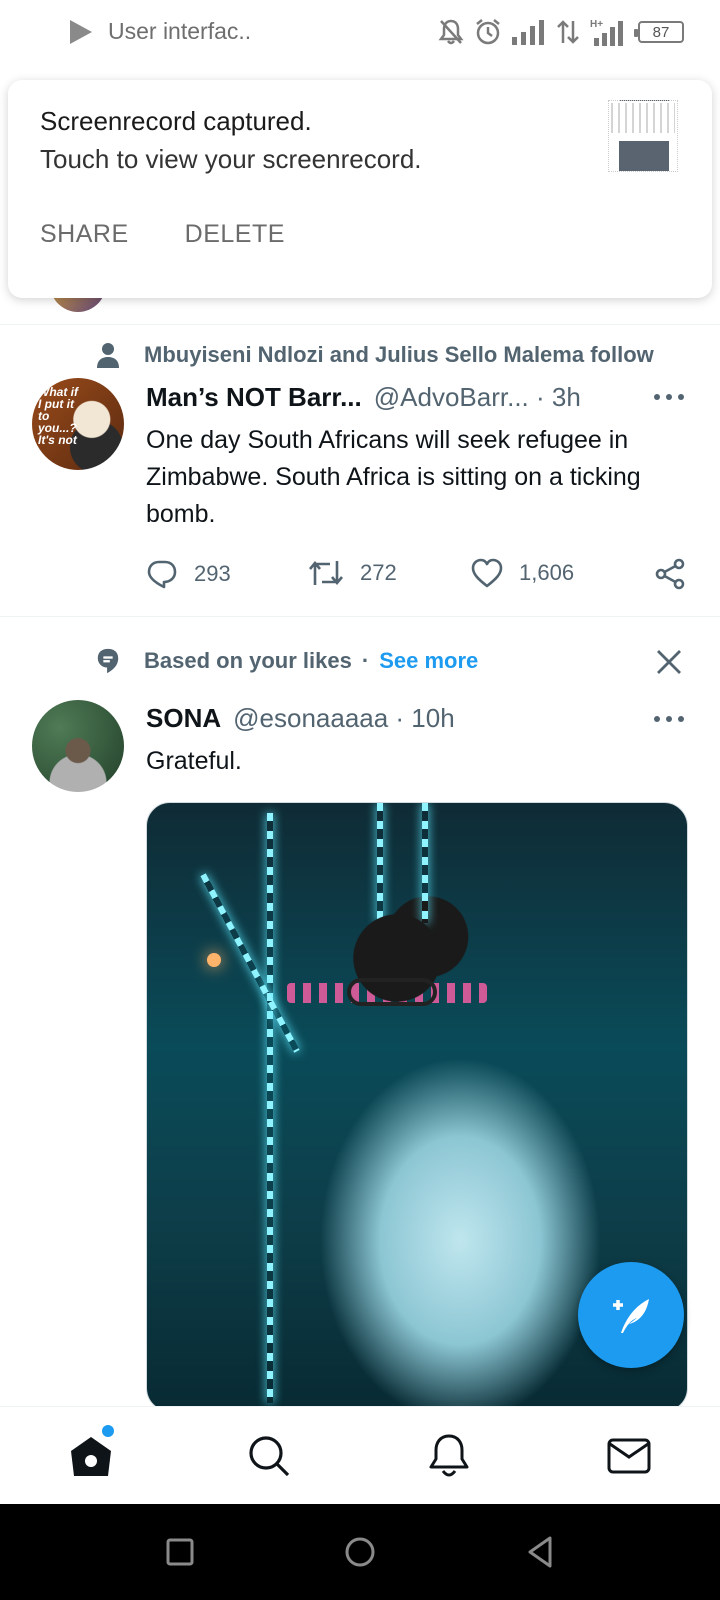 Image resolution: width=720 pixels, height=1600 pixels. Describe the element at coordinates (540, 1552) in the screenshot. I see `back-icon` at that location.